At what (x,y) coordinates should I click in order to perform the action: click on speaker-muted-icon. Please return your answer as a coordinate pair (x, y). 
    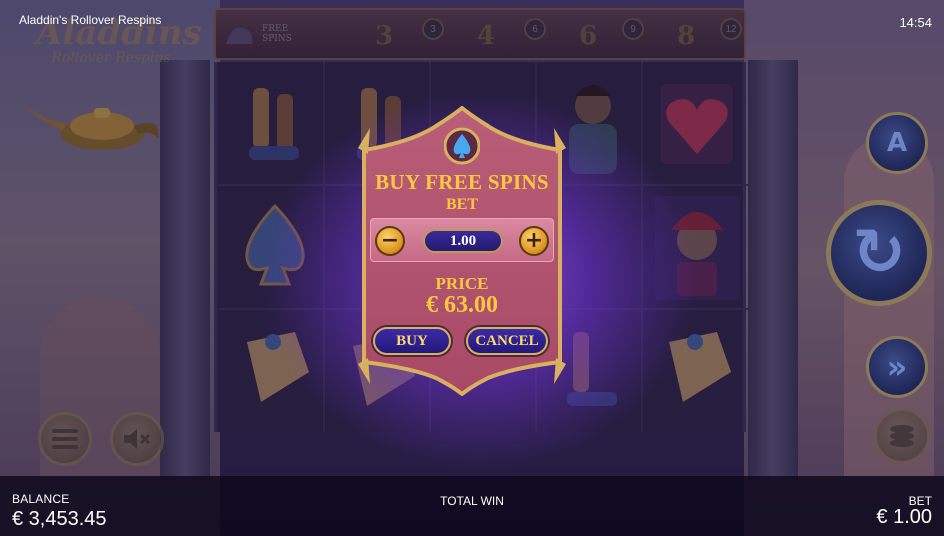
    Looking at the image, I should click on (137, 439).